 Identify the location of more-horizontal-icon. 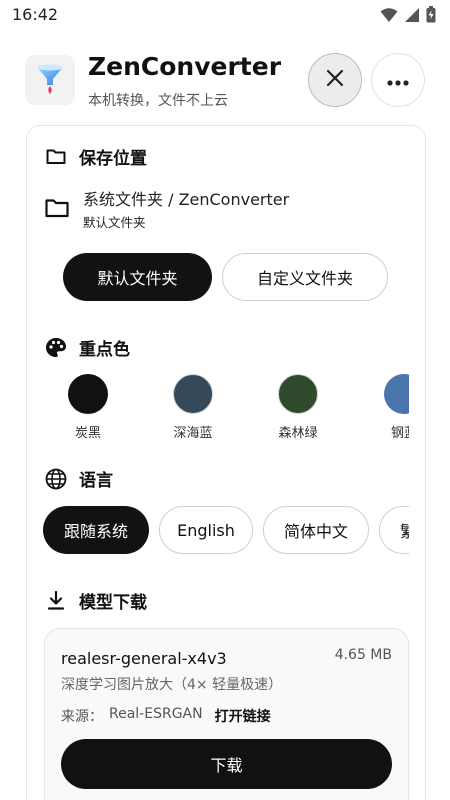
(398, 80).